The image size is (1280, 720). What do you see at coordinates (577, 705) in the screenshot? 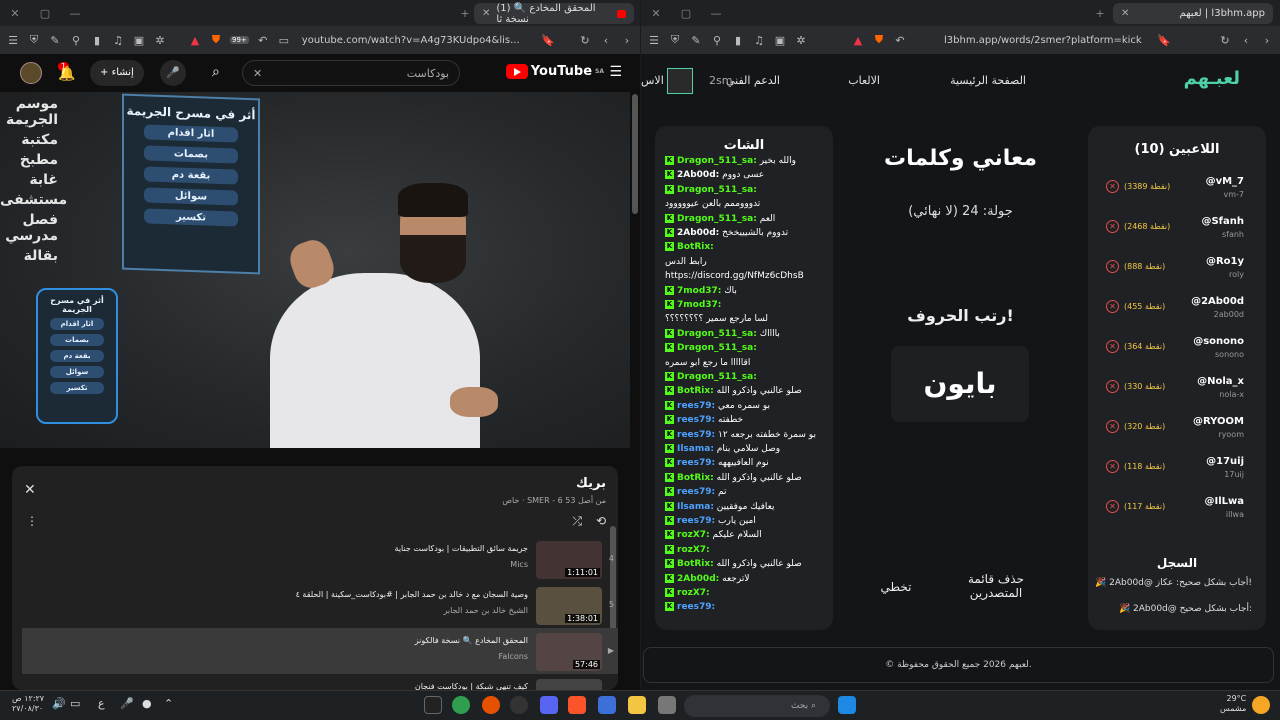
I see `brave-icon` at bounding box center [577, 705].